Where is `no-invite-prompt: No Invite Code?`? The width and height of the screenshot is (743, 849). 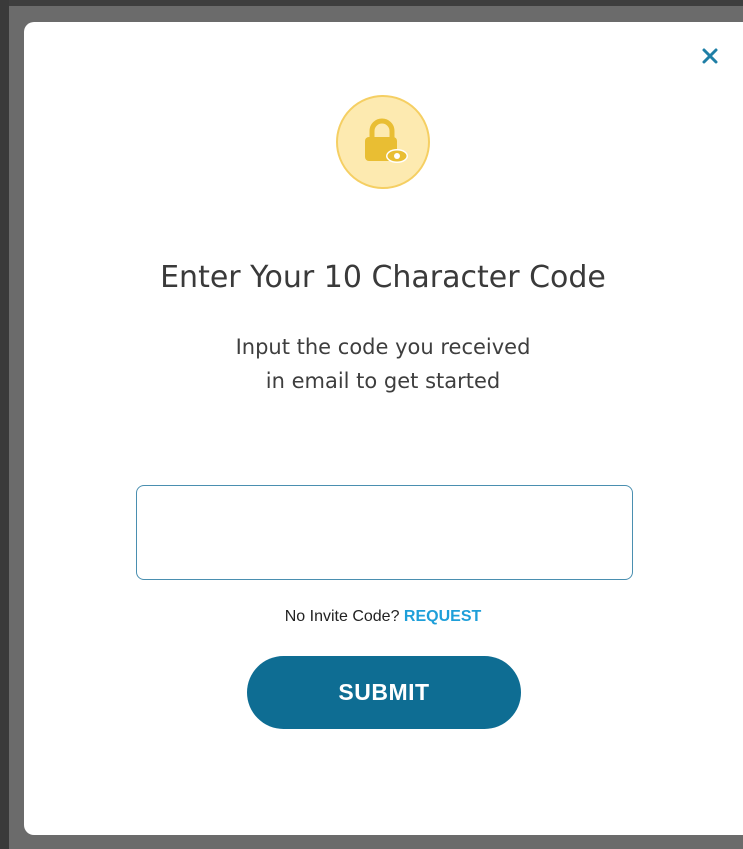 no-invite-prompt: No Invite Code? is located at coordinates (344, 616).